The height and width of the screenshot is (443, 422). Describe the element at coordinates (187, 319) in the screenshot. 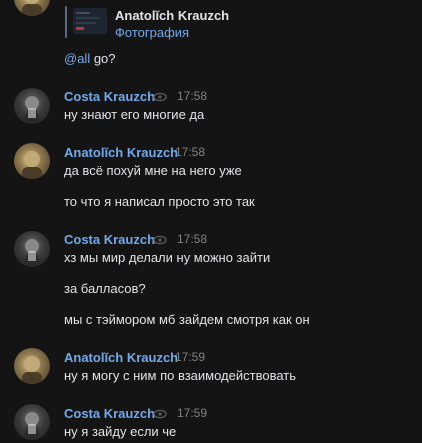

I see `message-text: мы с тэймором мб зайдем смотря как он` at that location.